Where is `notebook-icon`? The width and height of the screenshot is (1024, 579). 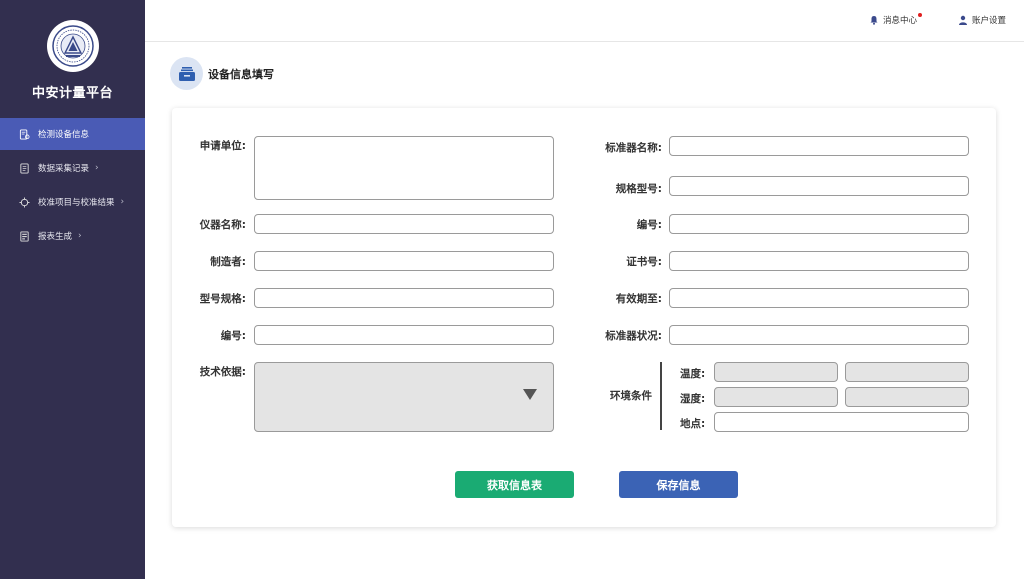
notebook-icon is located at coordinates (24, 168).